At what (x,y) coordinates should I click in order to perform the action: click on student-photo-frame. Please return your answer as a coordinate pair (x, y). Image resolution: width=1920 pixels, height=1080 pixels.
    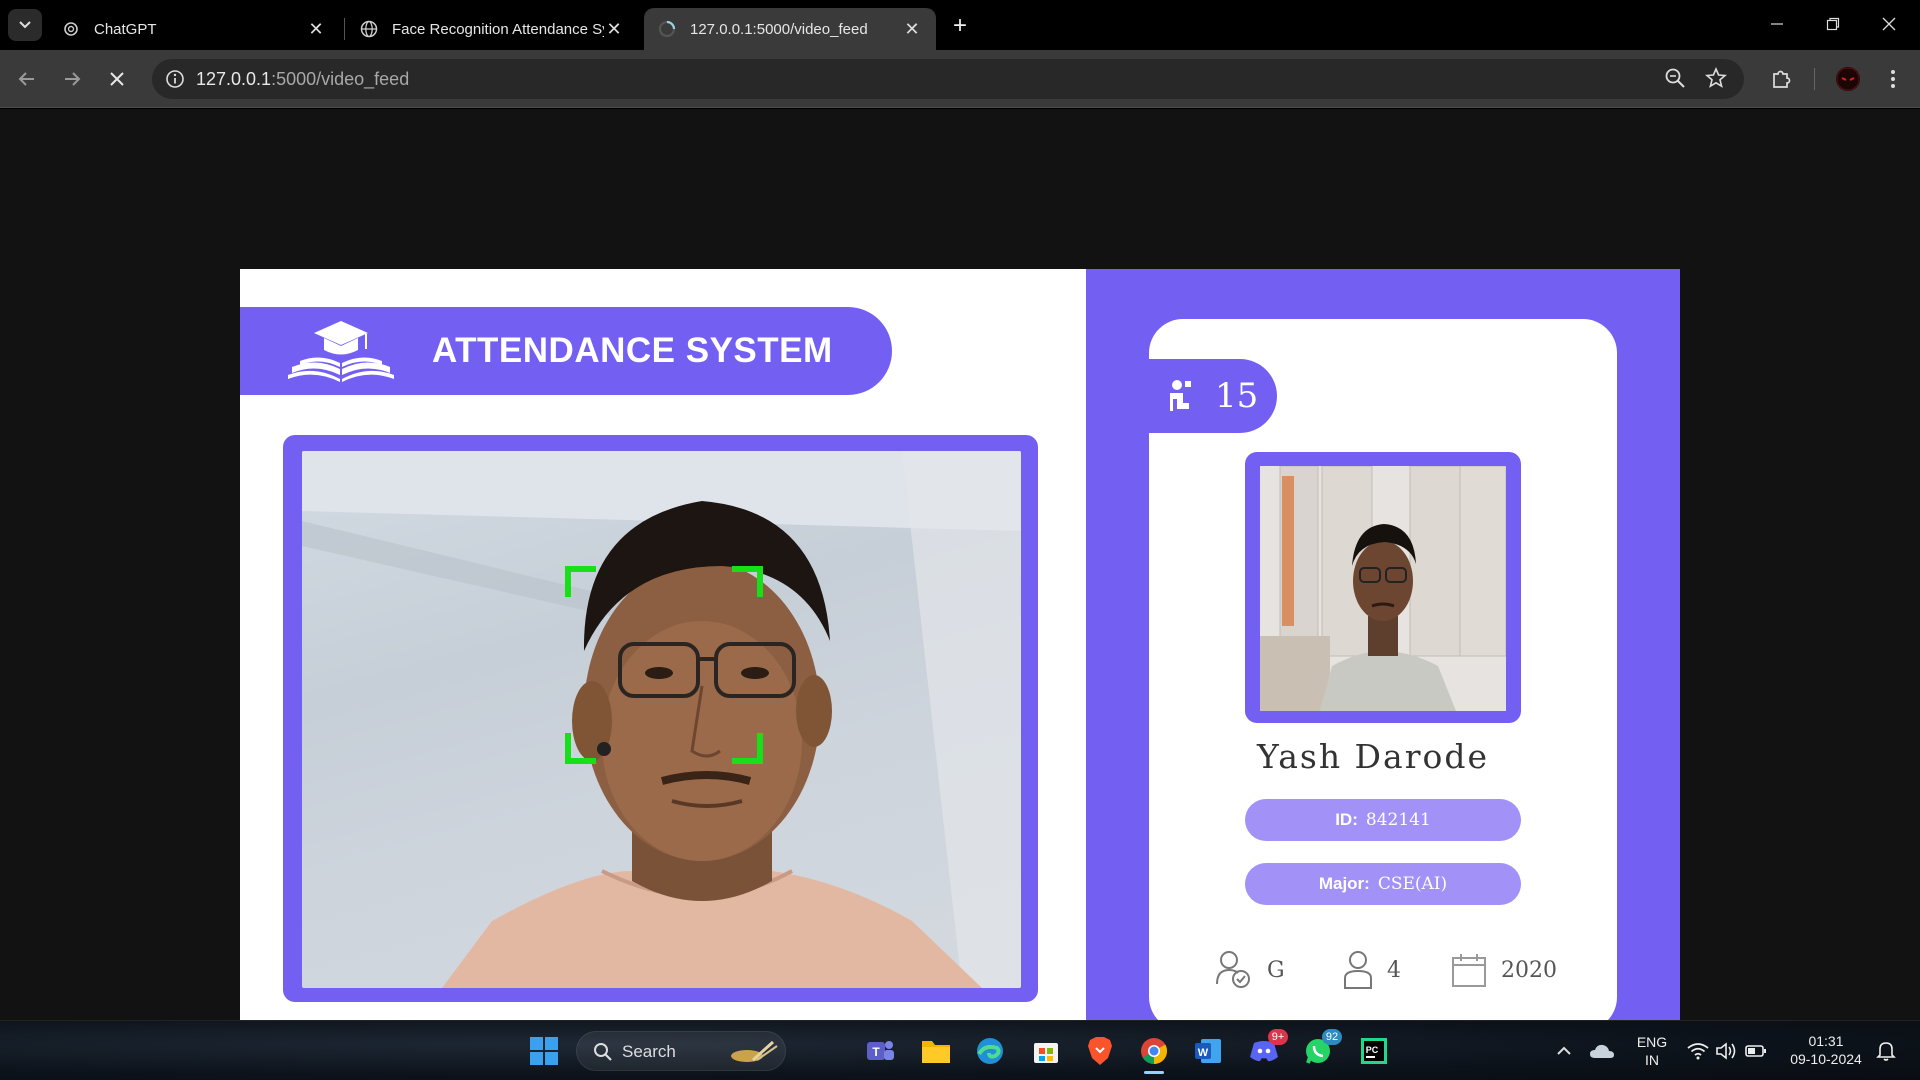
    Looking at the image, I should click on (1383, 587).